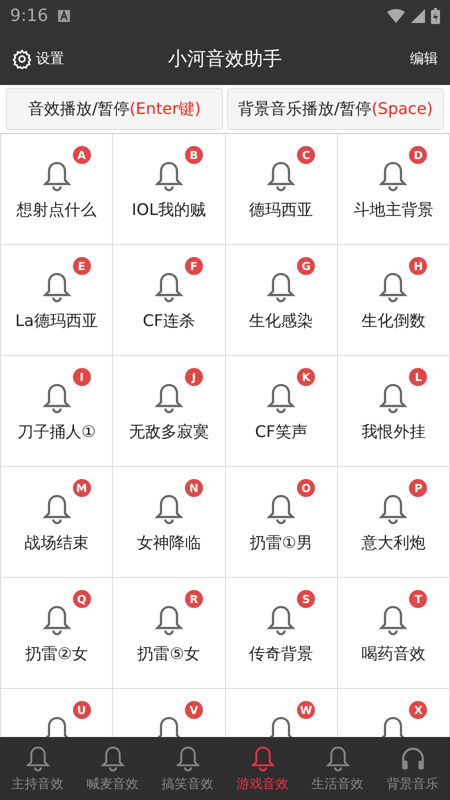 The height and width of the screenshot is (800, 450). I want to click on clock: 9:16, so click(29, 16).